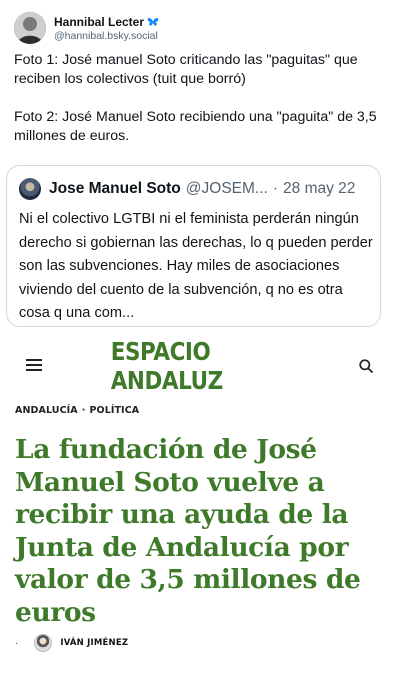 This screenshot has width=400, height=675. I want to click on quoted-date: 28 may 22, so click(319, 188).